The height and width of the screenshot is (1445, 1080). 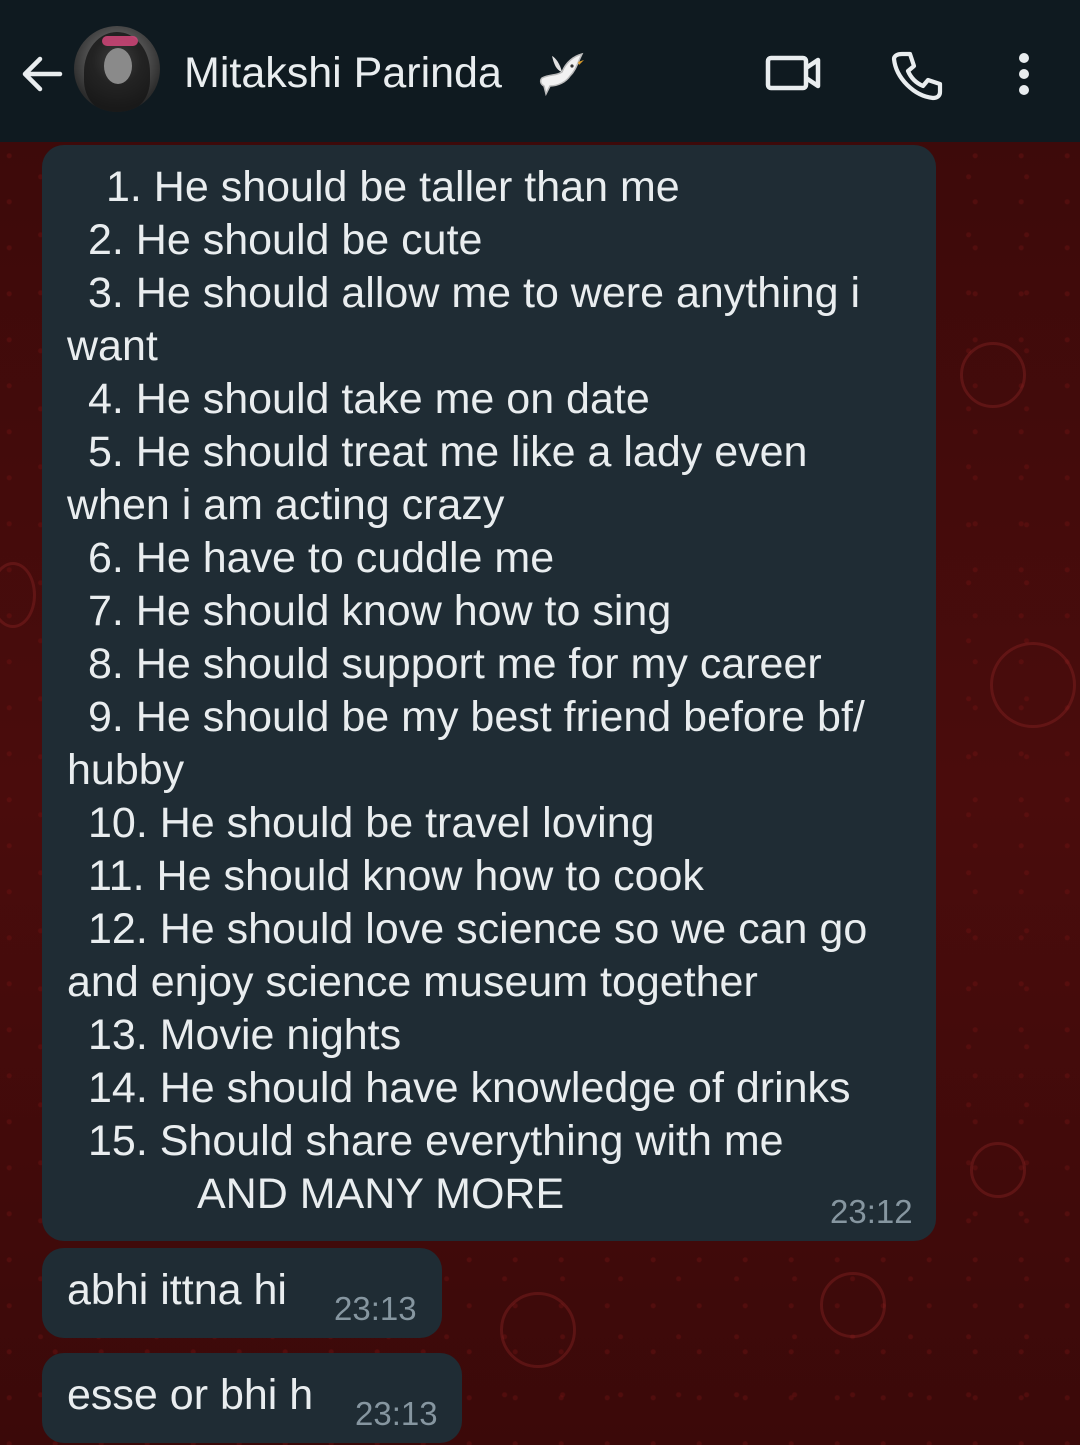 I want to click on message-line: 8. He should support me for my career, so click(x=455, y=664).